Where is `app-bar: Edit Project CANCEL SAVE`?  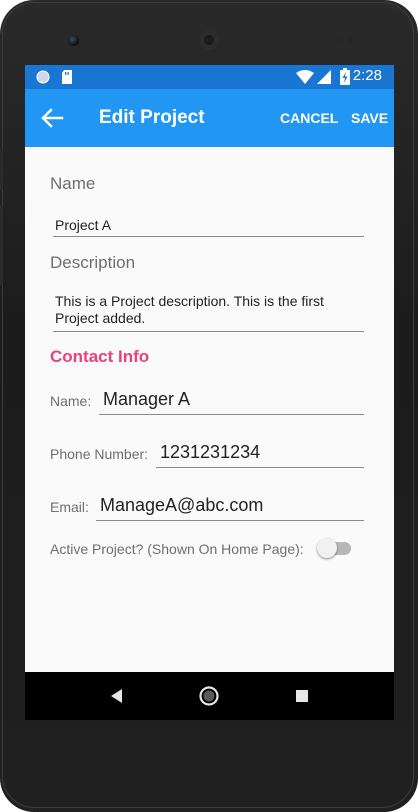 app-bar: Edit Project CANCEL SAVE is located at coordinates (209, 118).